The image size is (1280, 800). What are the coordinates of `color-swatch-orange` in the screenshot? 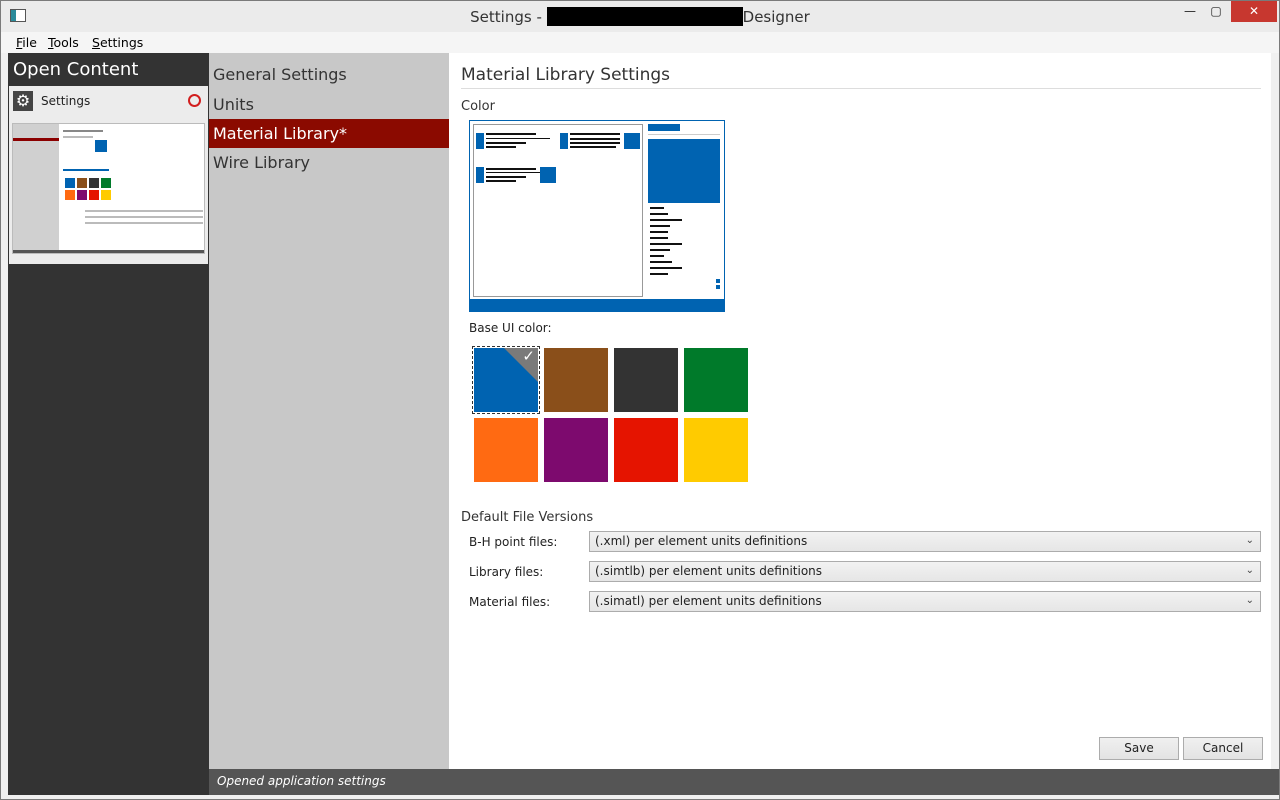 It's located at (506, 450).